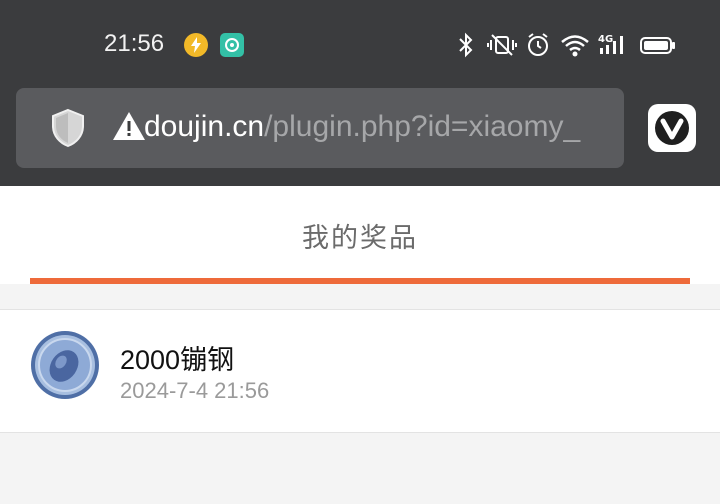  Describe the element at coordinates (195, 390) in the screenshot. I see `prize-time: 2024-7-4 21:56` at that location.